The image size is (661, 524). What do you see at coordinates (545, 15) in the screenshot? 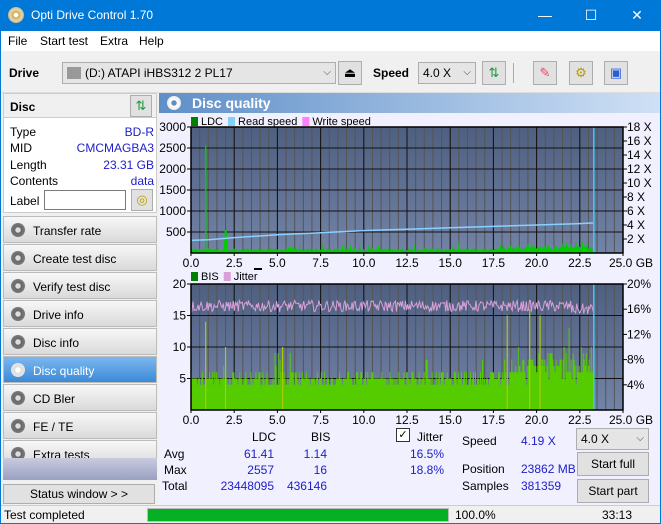
I see `minimize-button: —` at bounding box center [545, 15].